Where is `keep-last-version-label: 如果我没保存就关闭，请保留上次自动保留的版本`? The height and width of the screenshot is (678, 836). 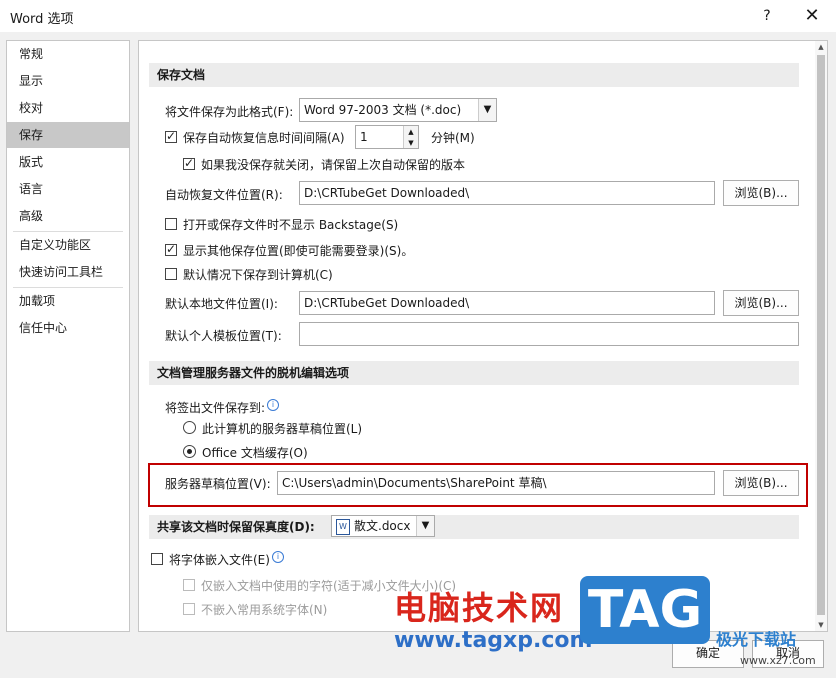
keep-last-version-label: 如果我没保存就关闭，请保留上次自动保留的版本 is located at coordinates (333, 165).